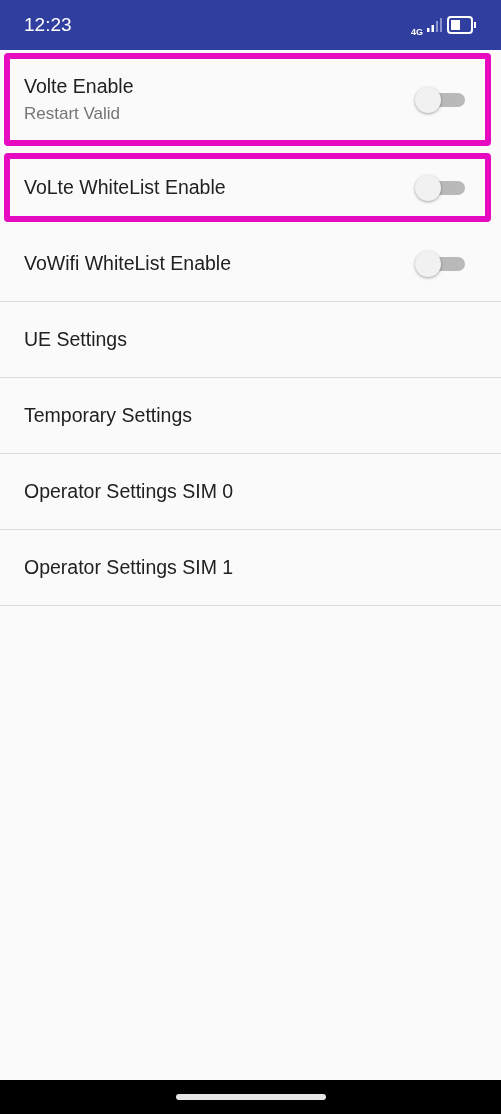  I want to click on setting-title: UE Settings, so click(76, 339).